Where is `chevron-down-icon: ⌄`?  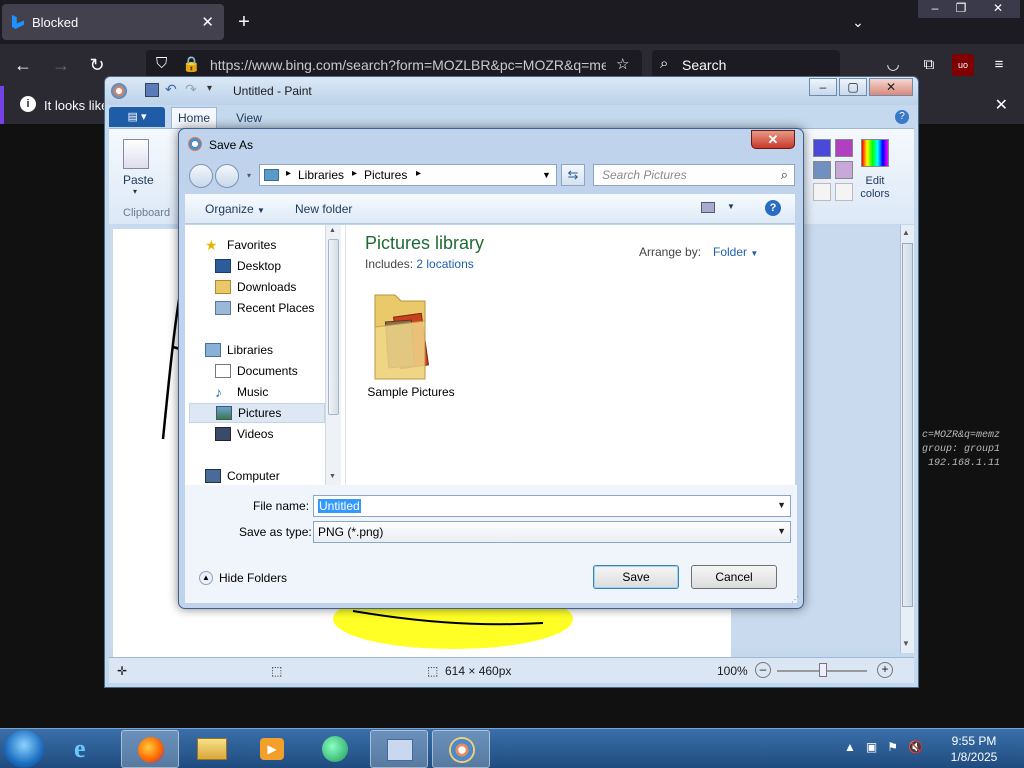
chevron-down-icon: ⌄ is located at coordinates (858, 22).